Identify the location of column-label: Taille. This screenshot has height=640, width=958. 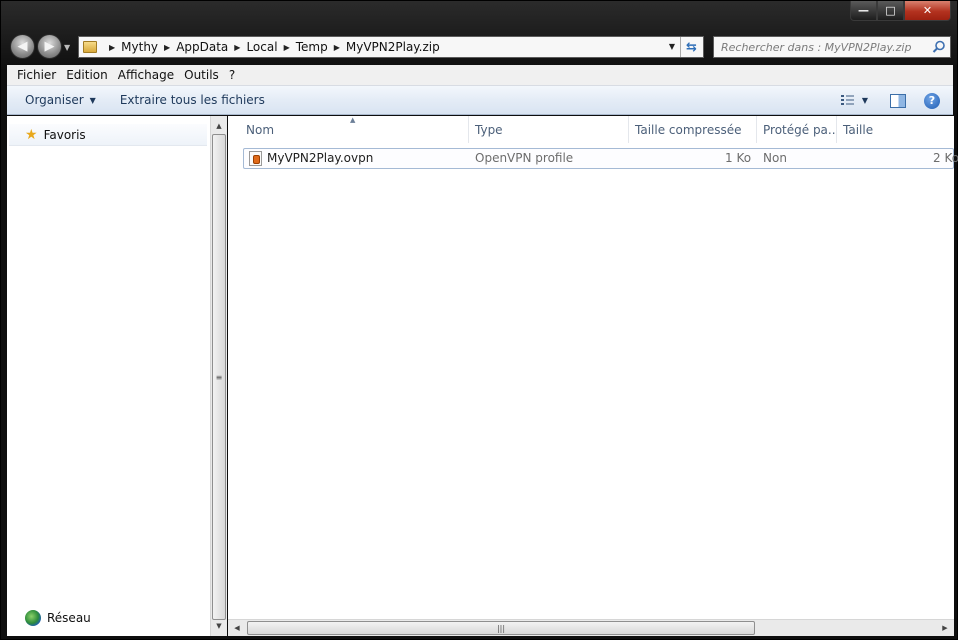
(858, 129).